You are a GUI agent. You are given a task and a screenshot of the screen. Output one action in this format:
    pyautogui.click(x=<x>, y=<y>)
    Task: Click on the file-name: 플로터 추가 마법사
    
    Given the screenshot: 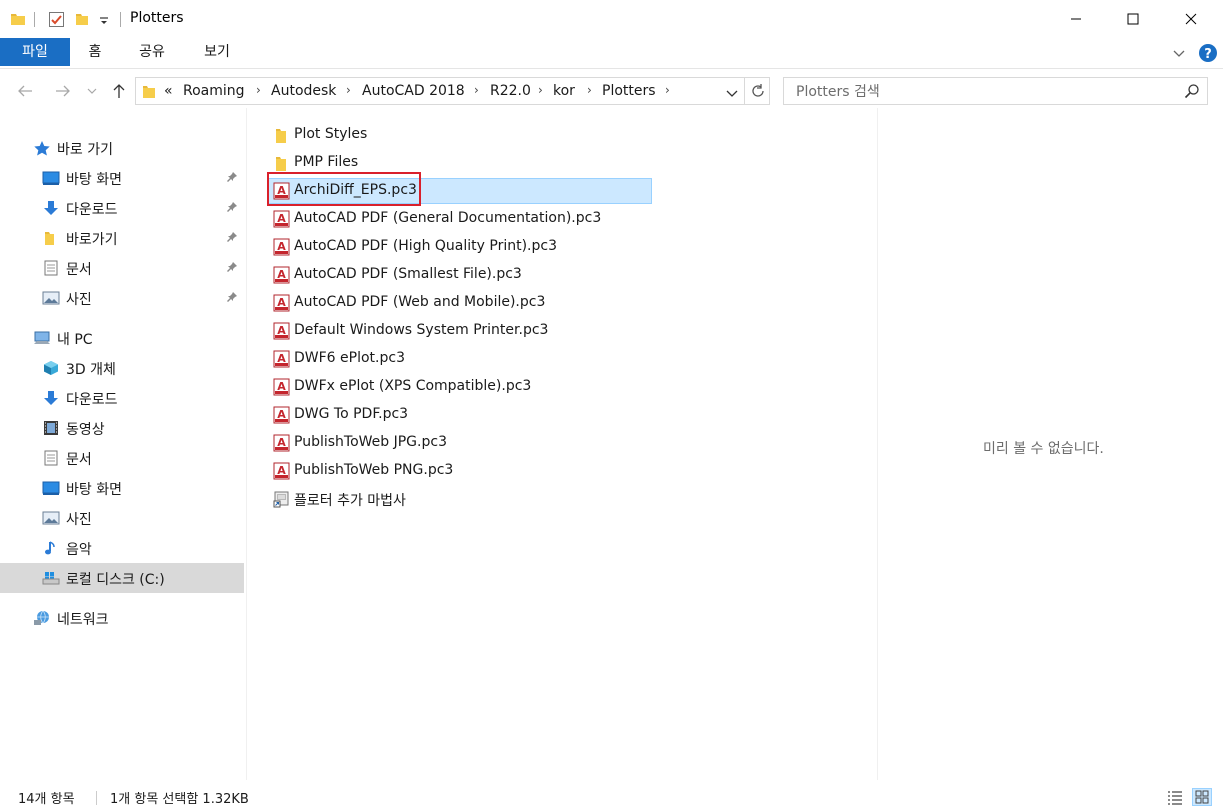 What is the action you would take?
    pyautogui.click(x=350, y=501)
    